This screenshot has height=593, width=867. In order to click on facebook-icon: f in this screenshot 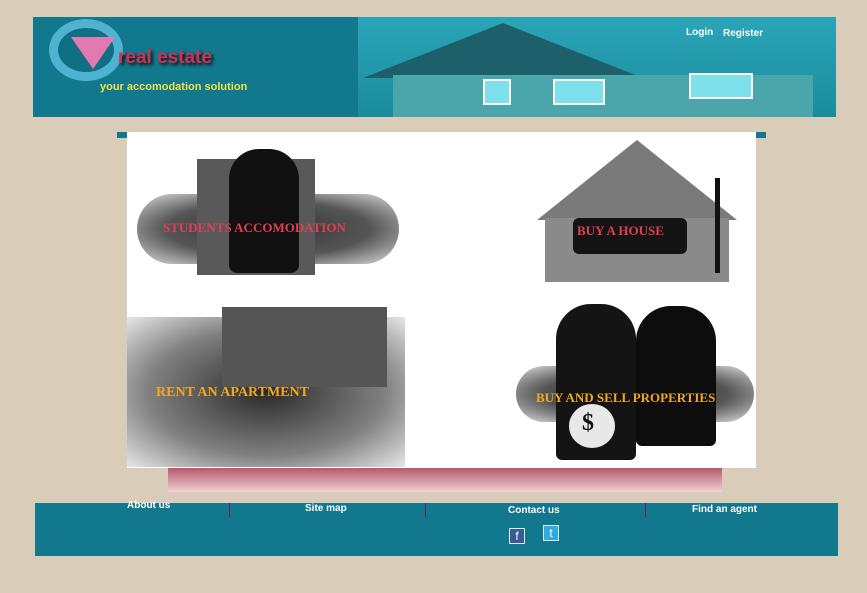, I will do `click(517, 536)`.